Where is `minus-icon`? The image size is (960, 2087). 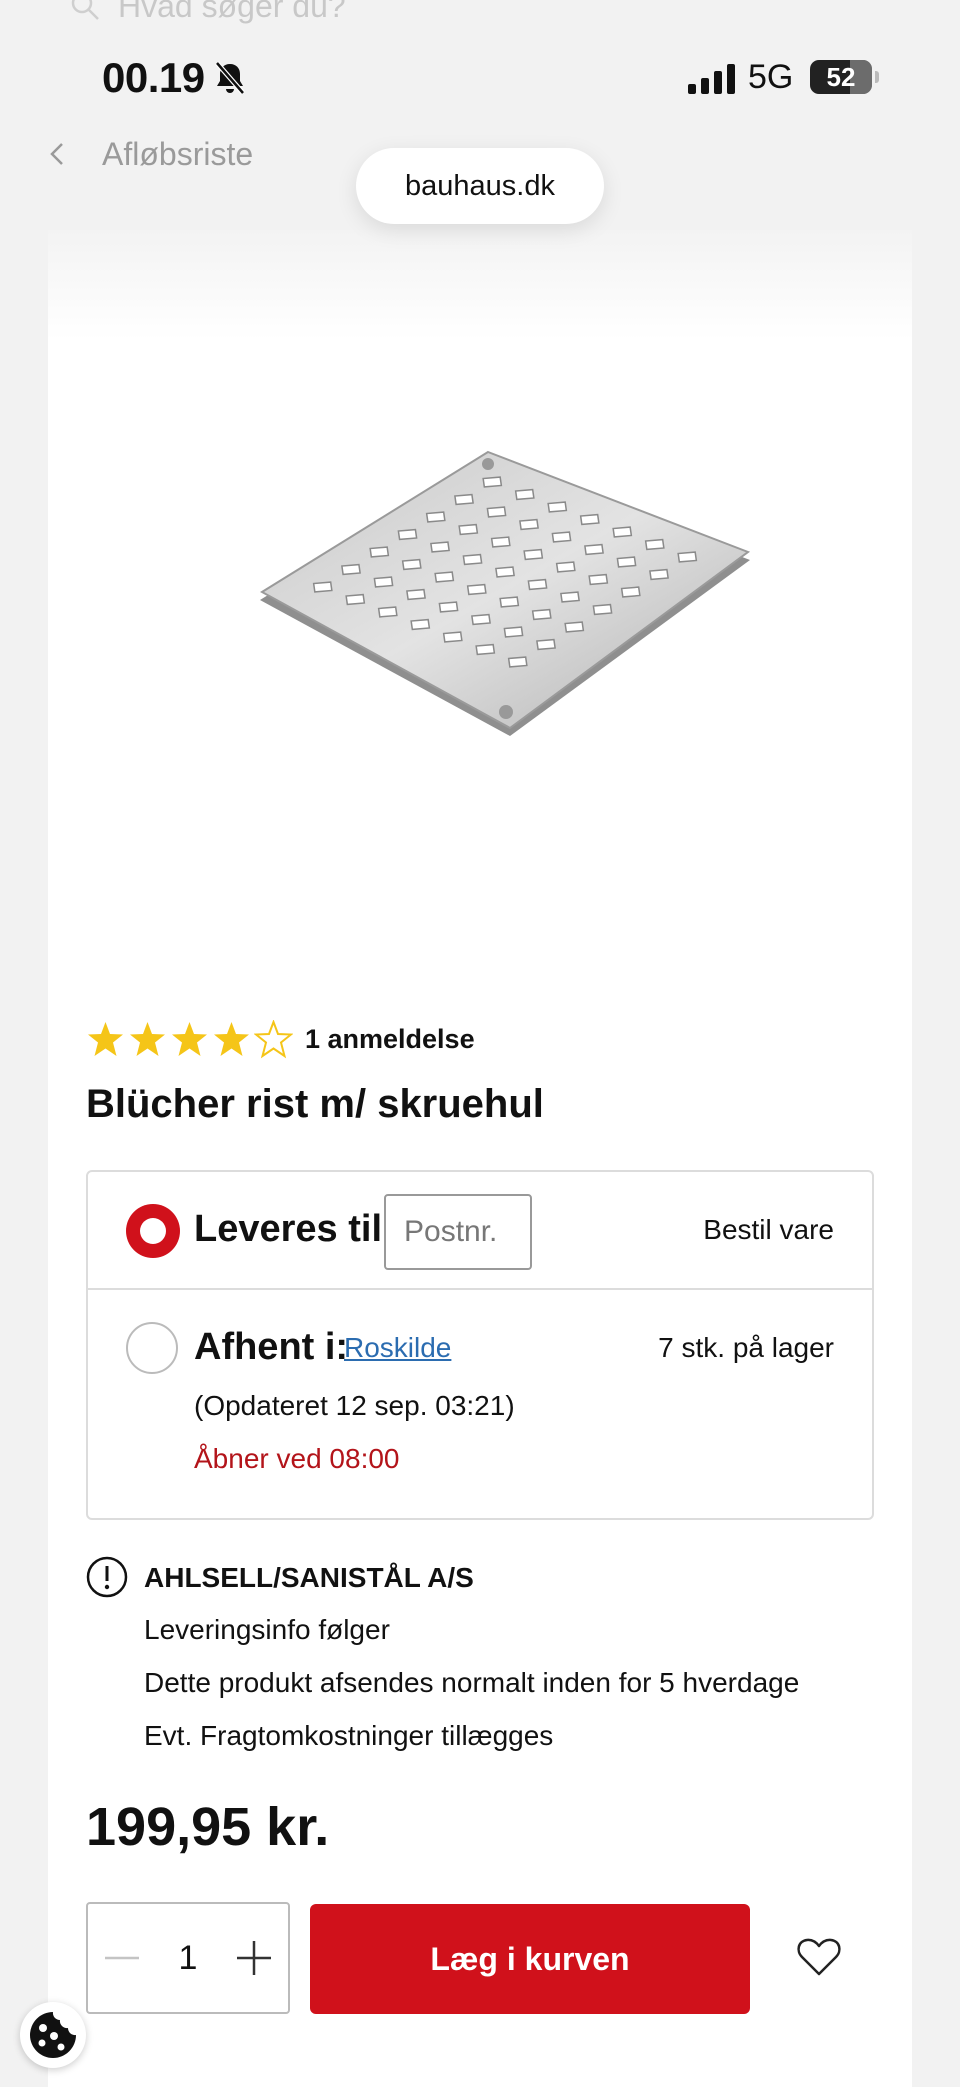 minus-icon is located at coordinates (122, 1958).